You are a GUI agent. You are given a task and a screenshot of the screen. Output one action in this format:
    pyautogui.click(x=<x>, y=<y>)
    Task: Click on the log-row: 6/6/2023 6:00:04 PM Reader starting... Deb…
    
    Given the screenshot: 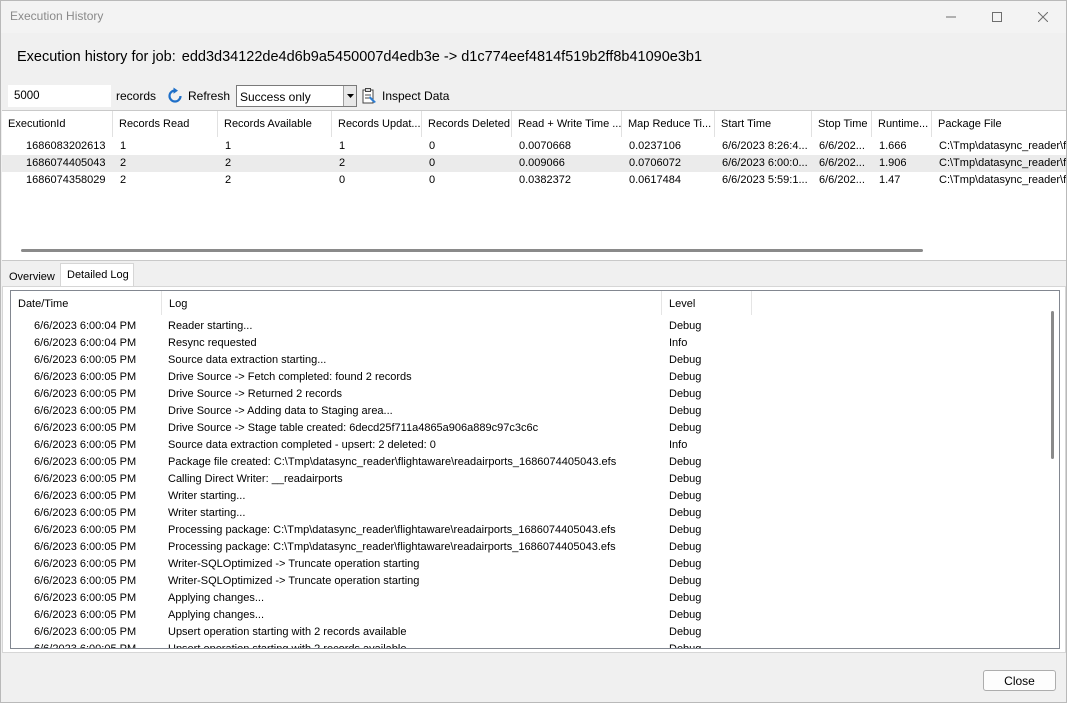 What is the action you would take?
    pyautogui.click(x=531, y=325)
    